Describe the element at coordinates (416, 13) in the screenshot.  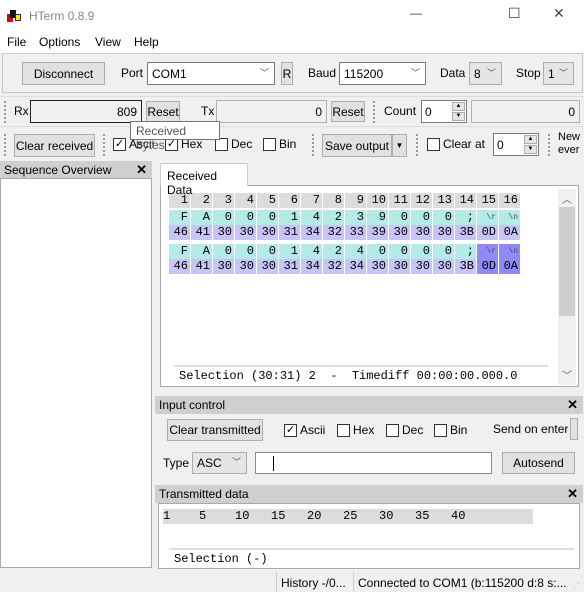
I see `minimize-button: —` at that location.